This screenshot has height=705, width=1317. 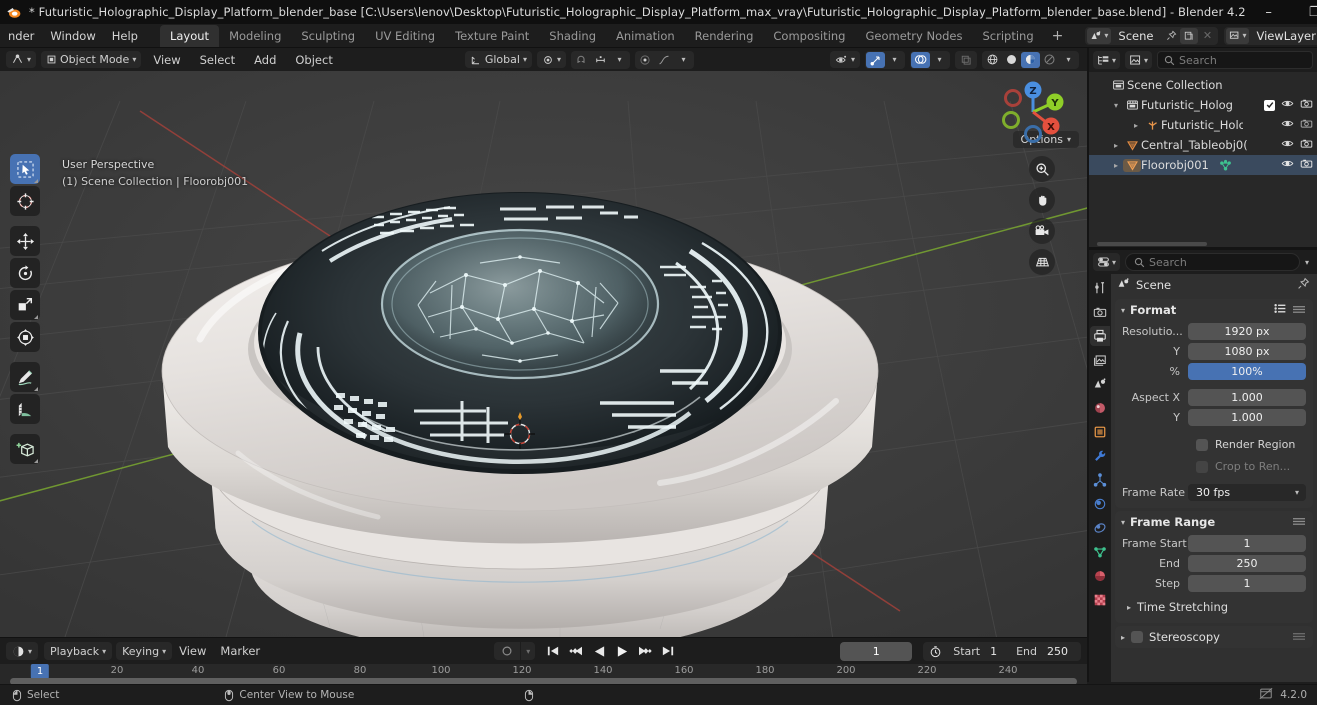 What do you see at coordinates (1247, 351) in the screenshot?
I see `resolution-y-field: 1080 px` at bounding box center [1247, 351].